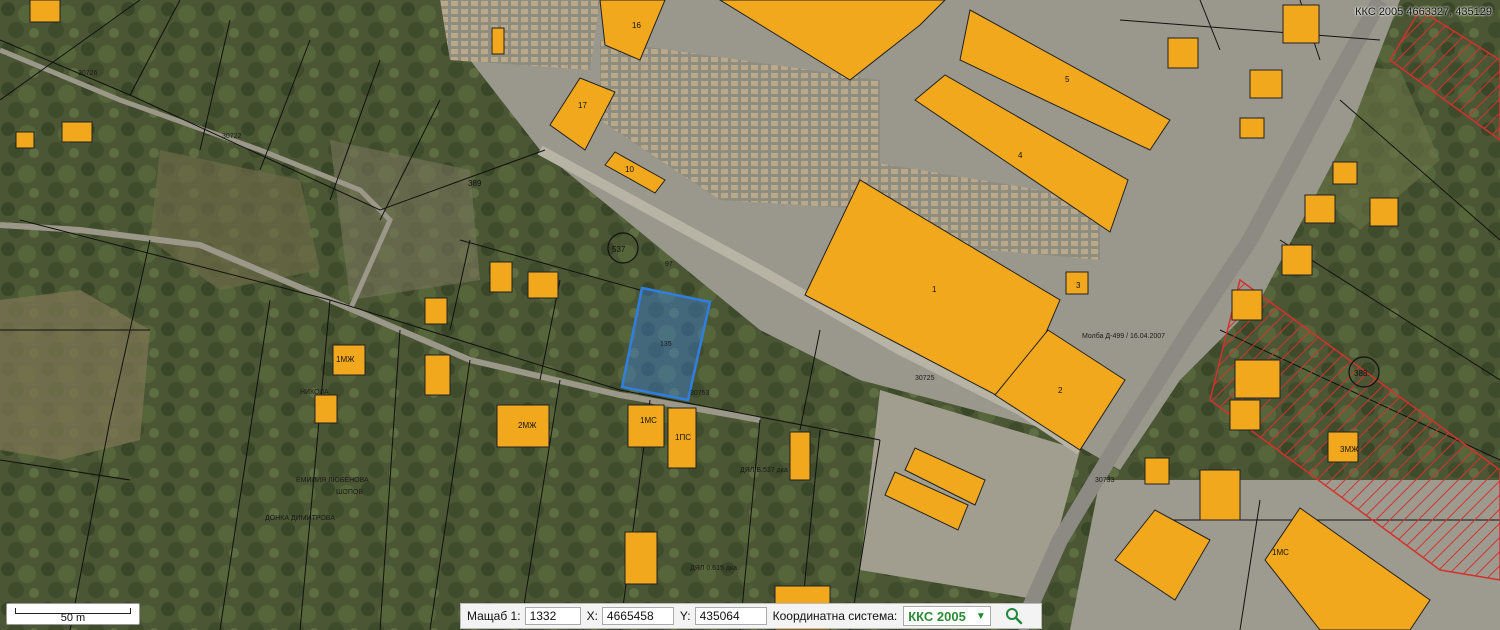 The width and height of the screenshot is (1500, 630). I want to click on plot-number: 383, so click(1361, 373).